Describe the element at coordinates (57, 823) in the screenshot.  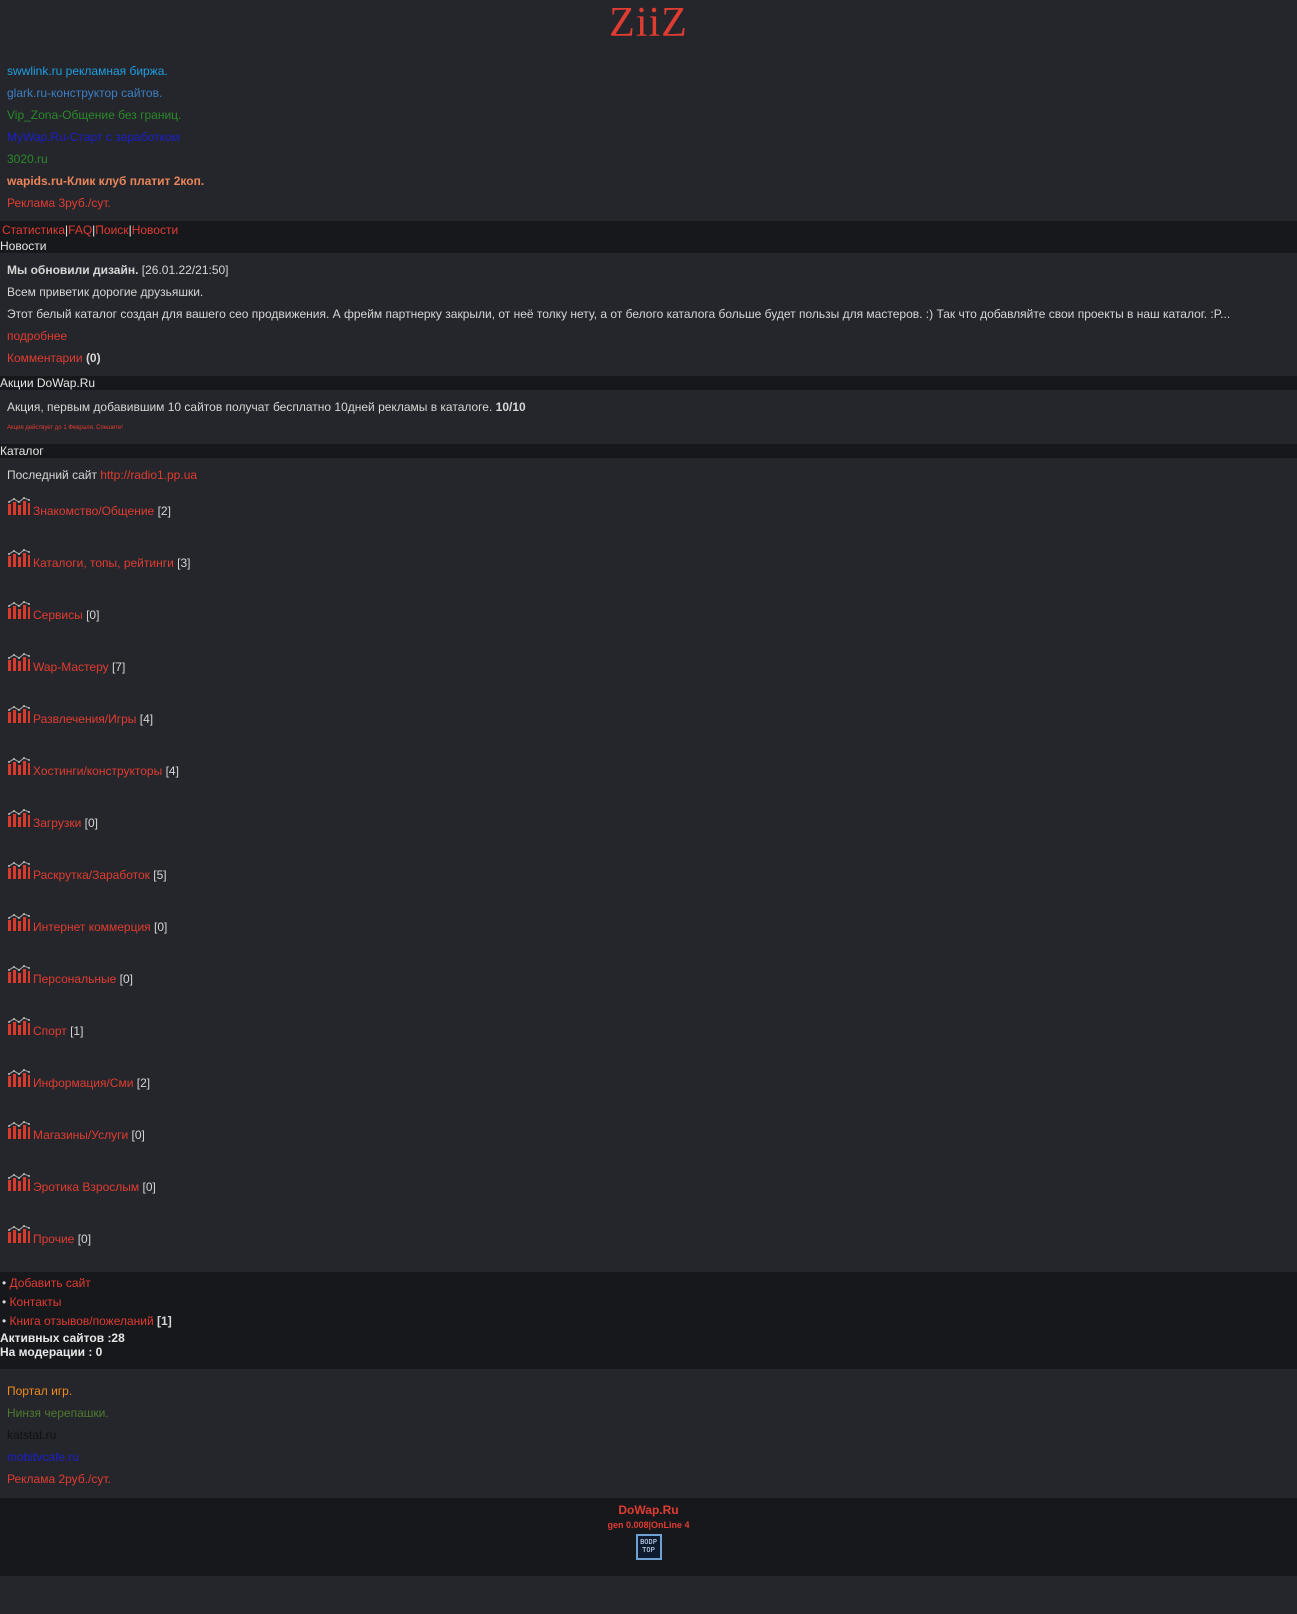
I see `category-link: Загрузки` at that location.